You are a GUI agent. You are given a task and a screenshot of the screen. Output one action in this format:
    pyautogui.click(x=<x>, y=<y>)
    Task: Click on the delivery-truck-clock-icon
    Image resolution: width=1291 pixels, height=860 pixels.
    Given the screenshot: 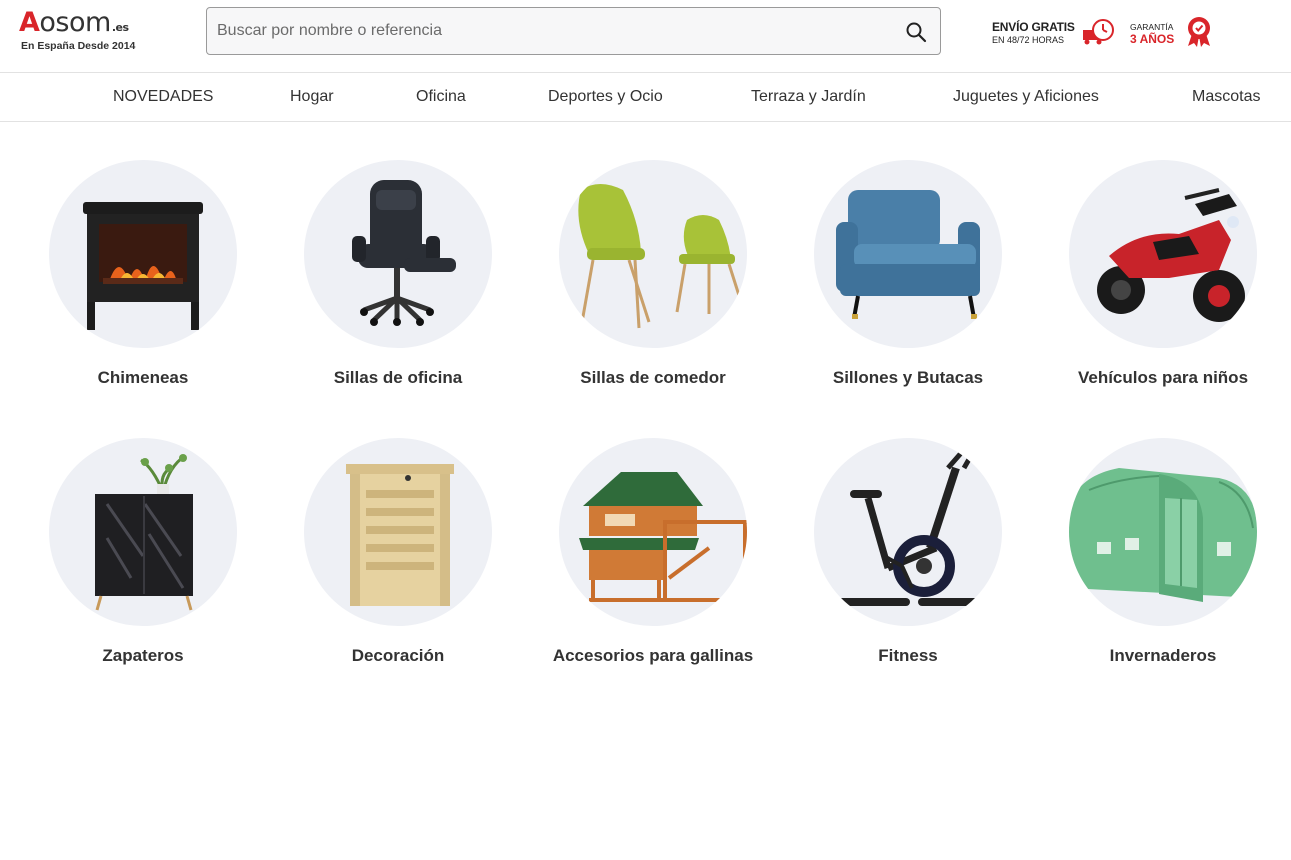 What is the action you would take?
    pyautogui.click(x=1098, y=32)
    